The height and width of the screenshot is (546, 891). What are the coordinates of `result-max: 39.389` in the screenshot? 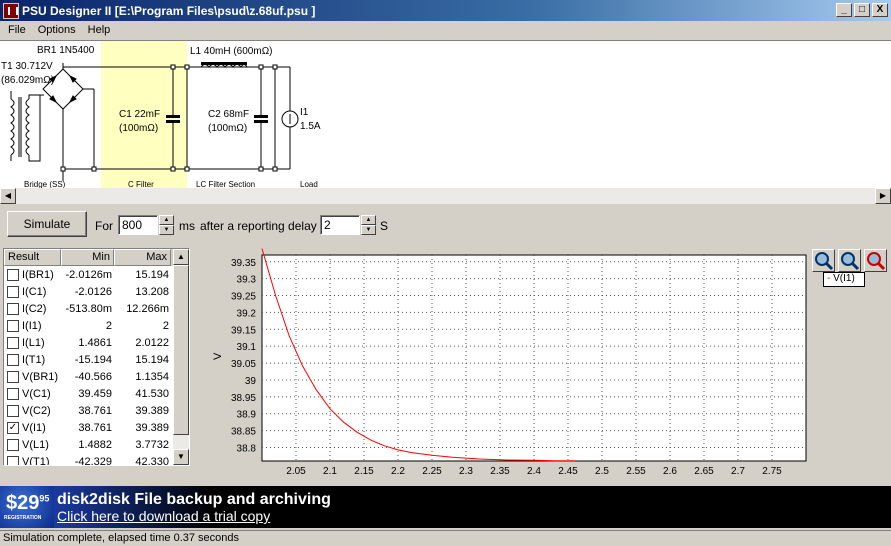 It's located at (152, 410).